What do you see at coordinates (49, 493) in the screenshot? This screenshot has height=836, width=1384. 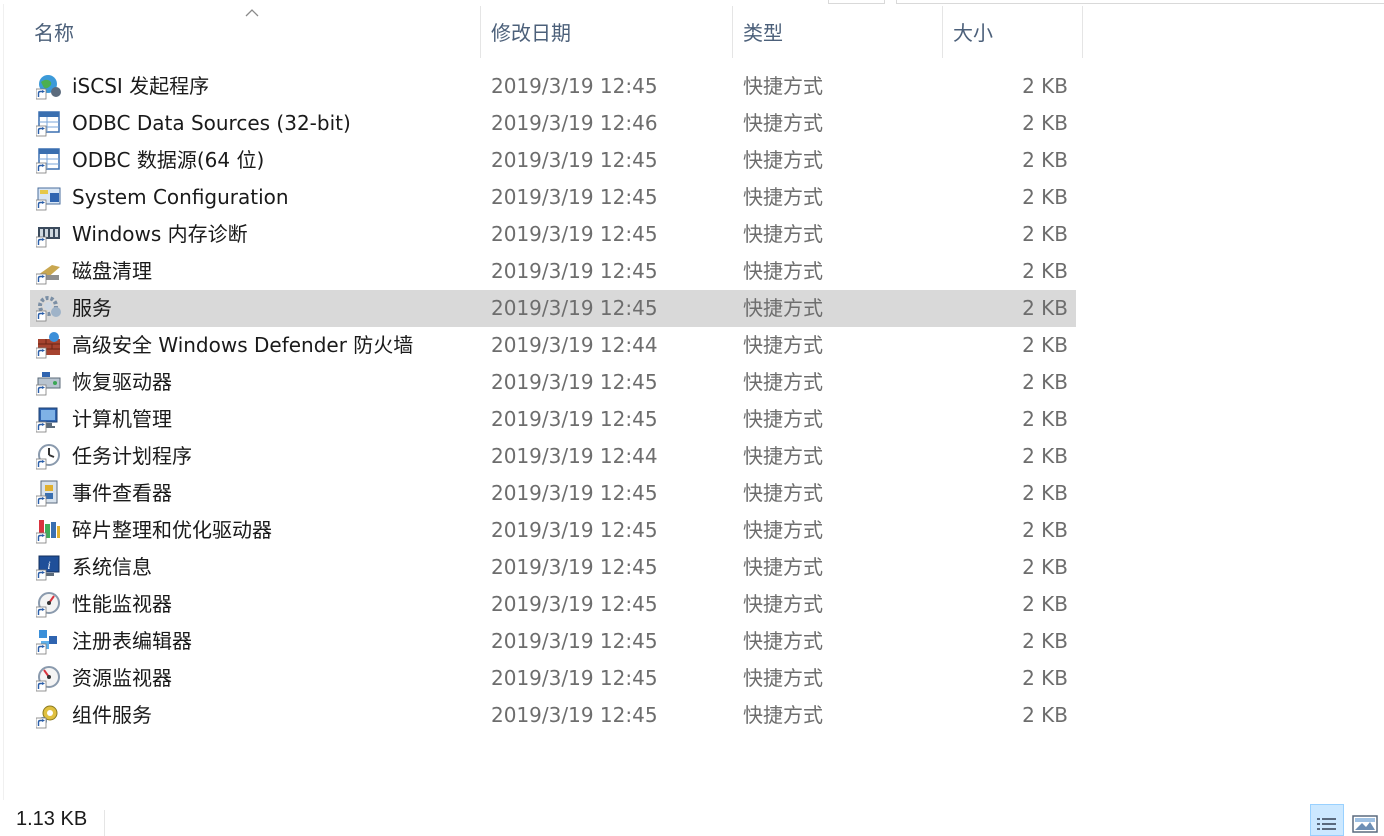 I see `event-viewer-icon` at bounding box center [49, 493].